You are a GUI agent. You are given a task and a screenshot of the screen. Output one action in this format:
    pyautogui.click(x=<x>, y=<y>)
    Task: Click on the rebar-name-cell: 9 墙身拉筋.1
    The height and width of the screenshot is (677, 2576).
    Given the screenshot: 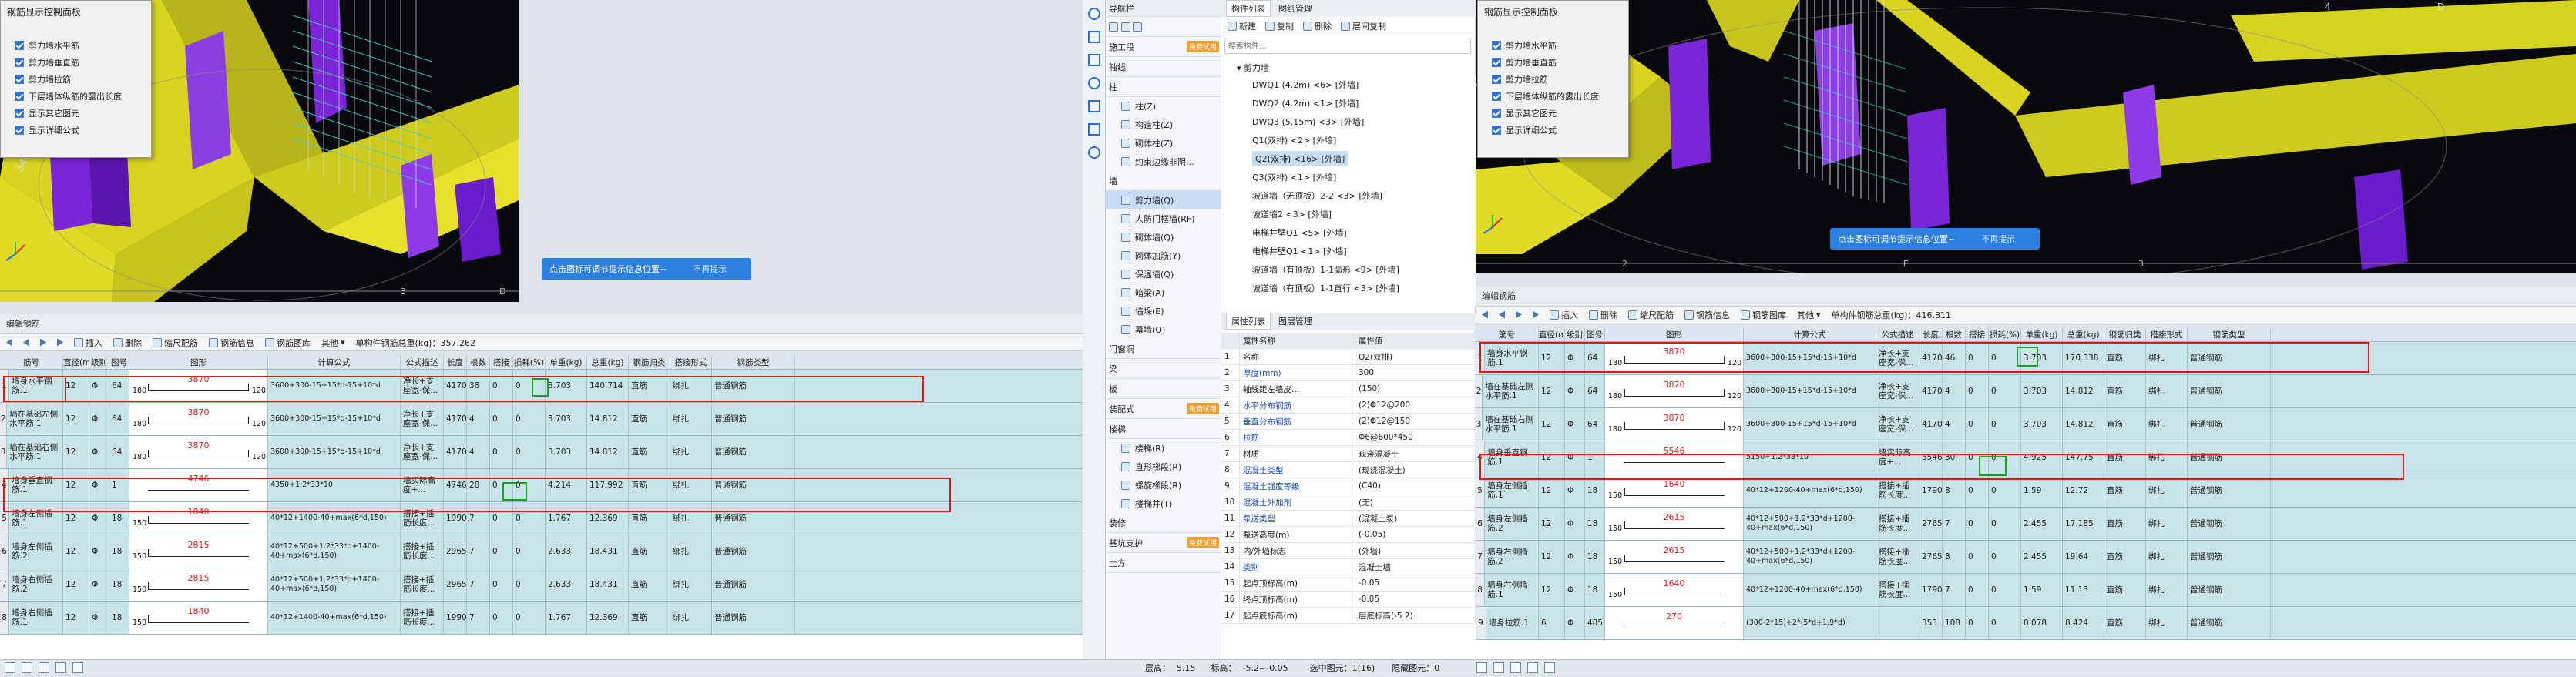 What is the action you would take?
    pyautogui.click(x=1507, y=623)
    